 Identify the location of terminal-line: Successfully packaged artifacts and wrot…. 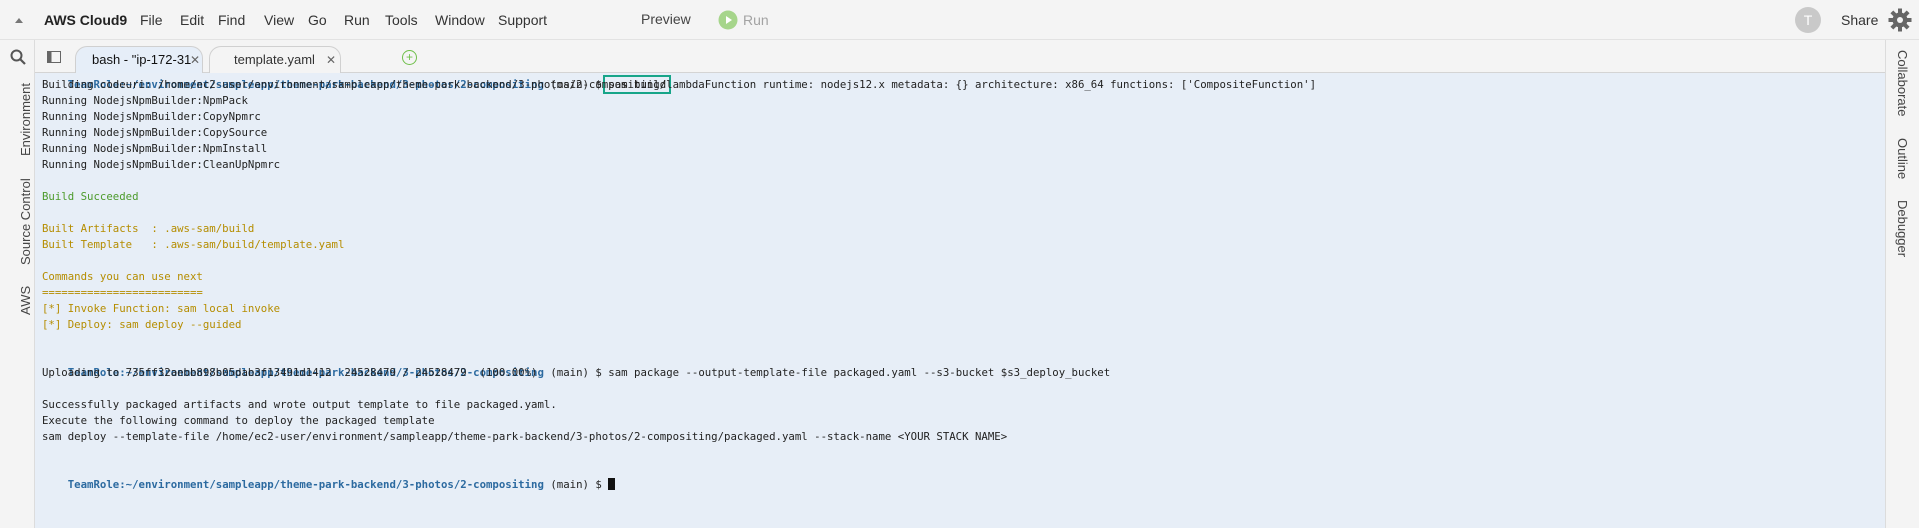
(299, 404).